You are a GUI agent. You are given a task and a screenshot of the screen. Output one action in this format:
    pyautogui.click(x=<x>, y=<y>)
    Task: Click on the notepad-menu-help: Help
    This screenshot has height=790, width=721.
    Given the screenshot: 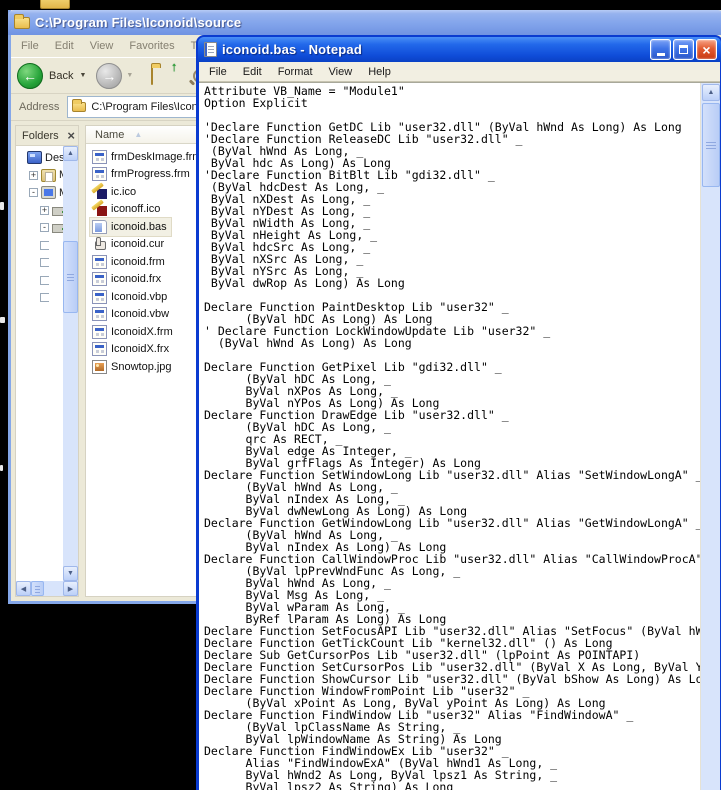 What is the action you would take?
    pyautogui.click(x=379, y=72)
    